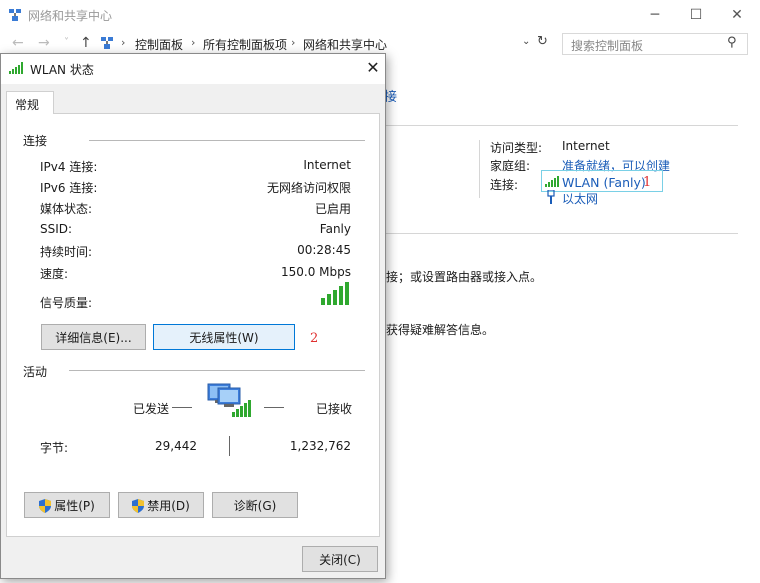 The width and height of the screenshot is (760, 583). I want to click on ssid-value: Fanly, so click(335, 229).